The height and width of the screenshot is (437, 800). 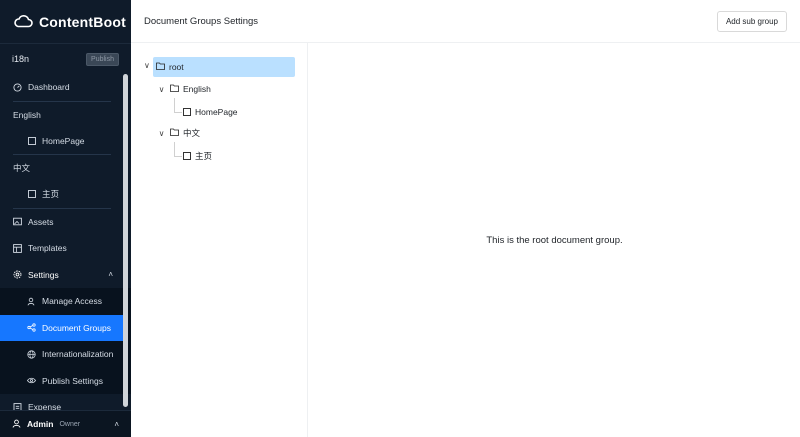 What do you see at coordinates (197, 89) in the screenshot?
I see `tree-node-label: English` at bounding box center [197, 89].